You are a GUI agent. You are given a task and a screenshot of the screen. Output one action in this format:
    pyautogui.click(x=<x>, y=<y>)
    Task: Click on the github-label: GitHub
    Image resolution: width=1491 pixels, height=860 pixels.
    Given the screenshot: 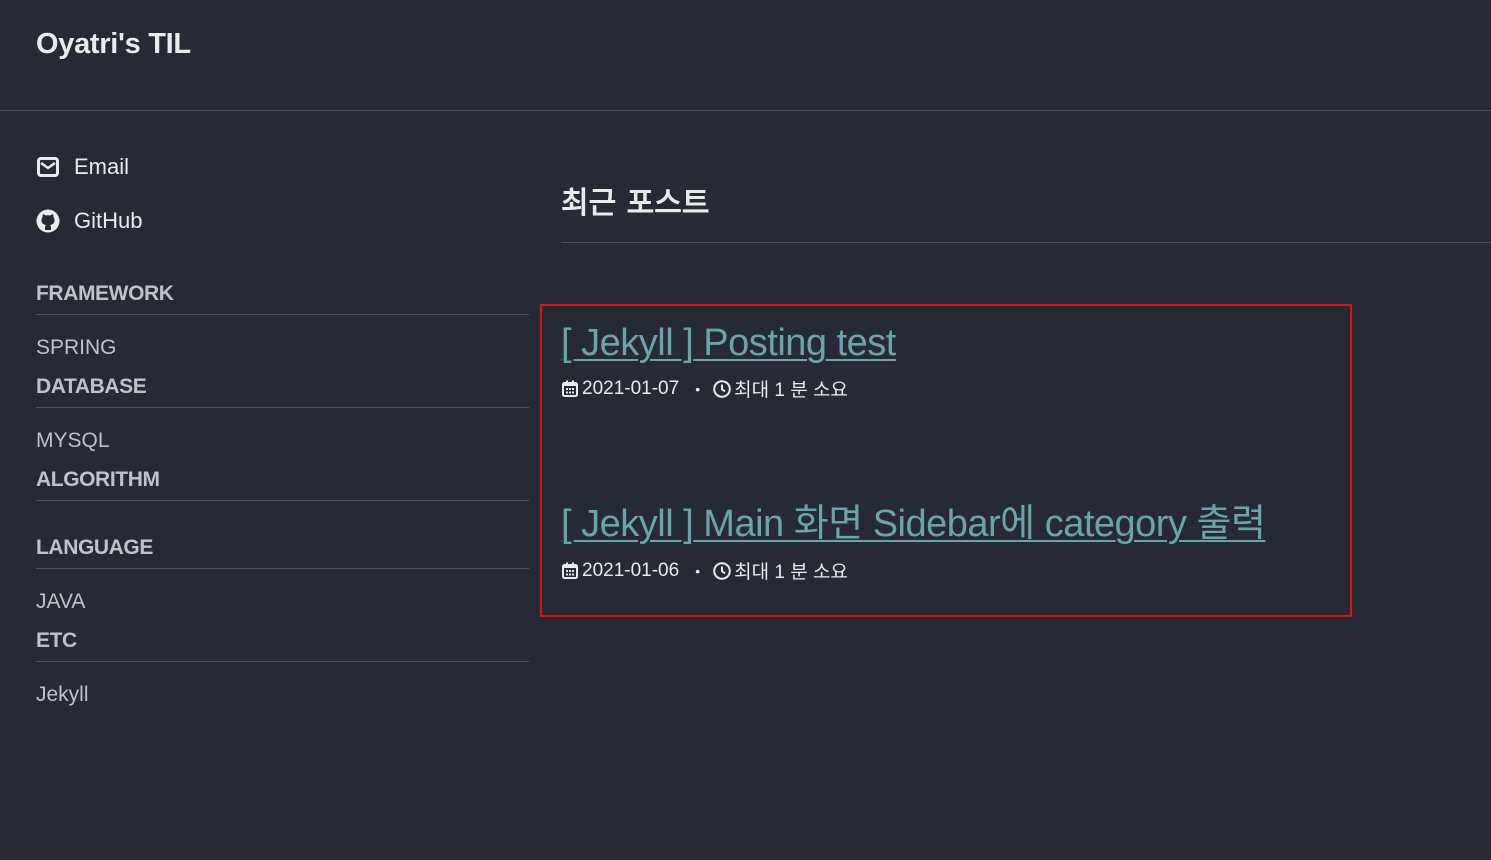 What is the action you would take?
    pyautogui.click(x=108, y=220)
    